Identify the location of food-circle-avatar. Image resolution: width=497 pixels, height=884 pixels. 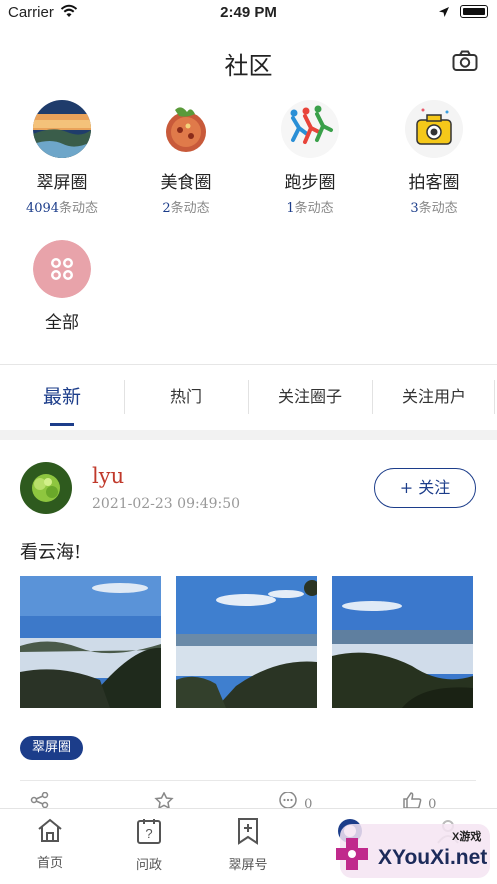
(186, 129).